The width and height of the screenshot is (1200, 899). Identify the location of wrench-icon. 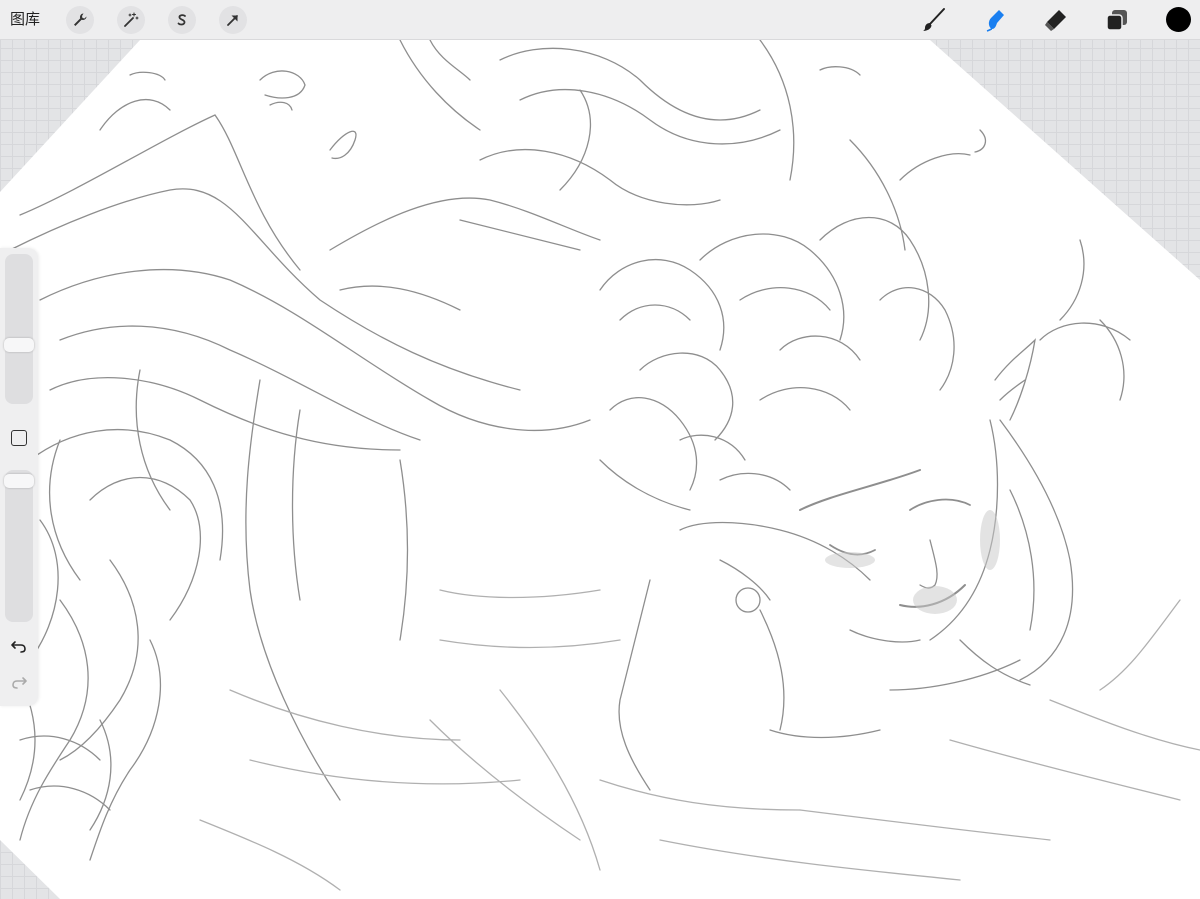
(80, 19).